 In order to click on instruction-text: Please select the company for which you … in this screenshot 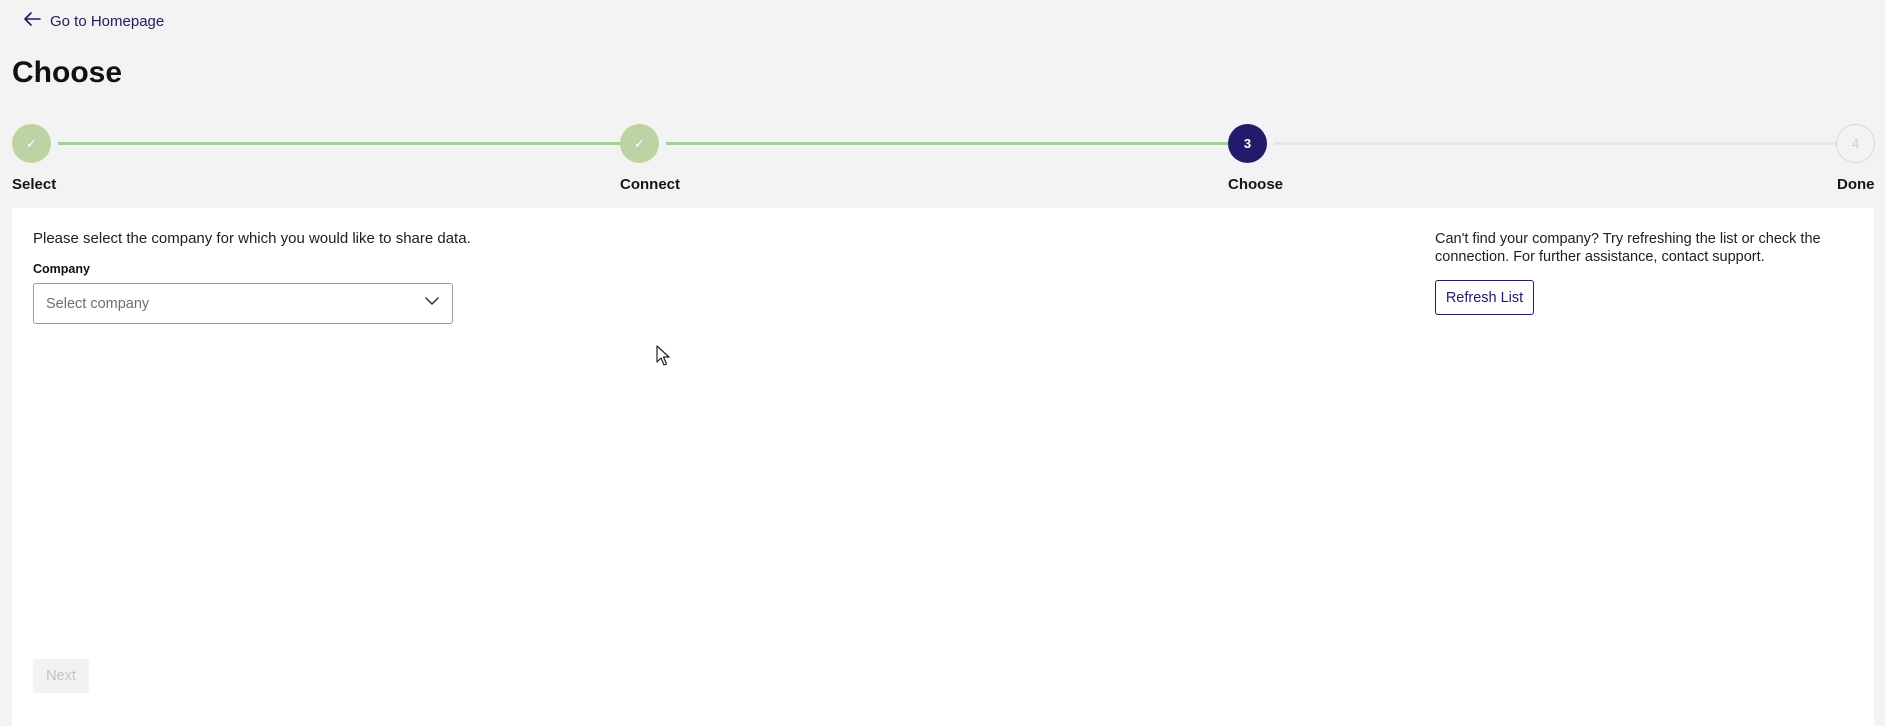, I will do `click(252, 238)`.